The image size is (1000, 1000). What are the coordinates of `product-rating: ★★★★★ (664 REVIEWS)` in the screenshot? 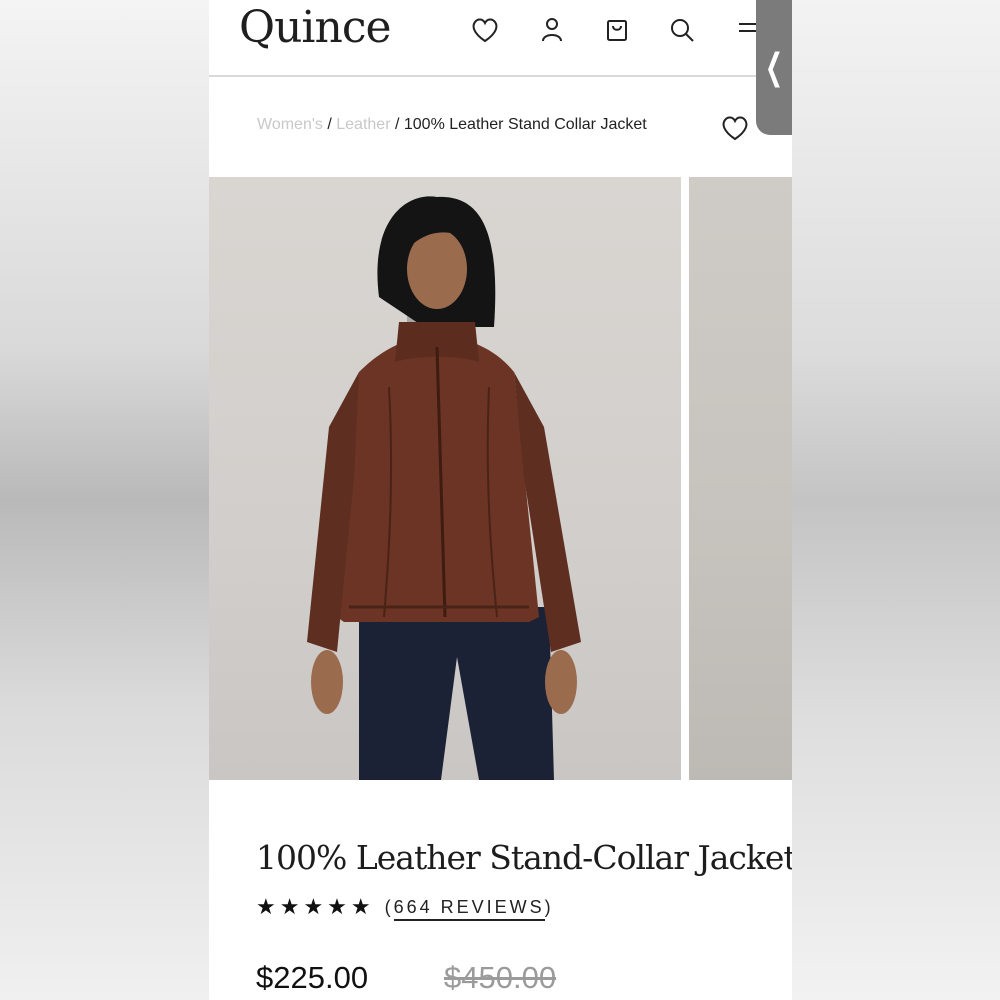 It's located at (405, 908).